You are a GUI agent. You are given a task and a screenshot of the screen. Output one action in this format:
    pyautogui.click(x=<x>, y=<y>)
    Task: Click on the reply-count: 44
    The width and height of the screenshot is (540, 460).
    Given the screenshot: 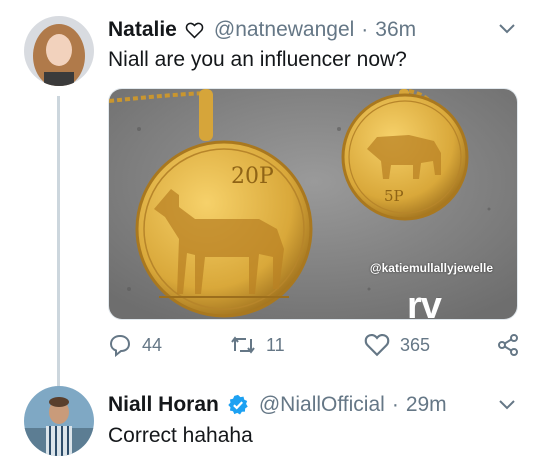 What is the action you would take?
    pyautogui.click(x=152, y=344)
    